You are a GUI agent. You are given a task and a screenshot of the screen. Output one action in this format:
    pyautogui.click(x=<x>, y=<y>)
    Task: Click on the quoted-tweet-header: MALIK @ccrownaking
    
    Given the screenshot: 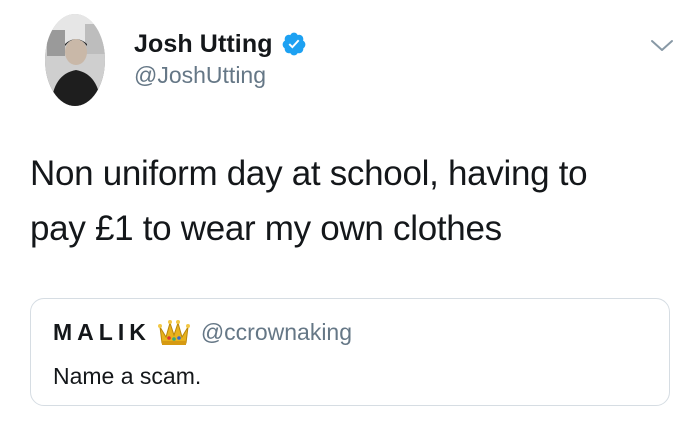 What is the action you would take?
    pyautogui.click(x=202, y=332)
    